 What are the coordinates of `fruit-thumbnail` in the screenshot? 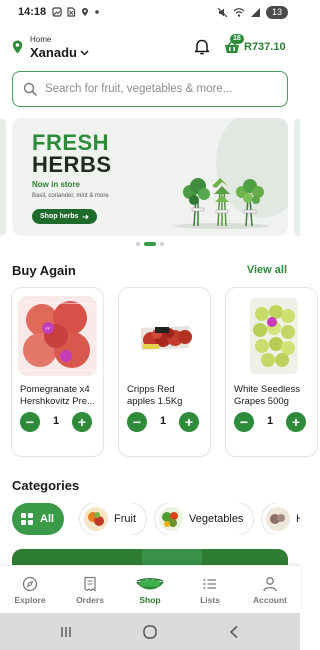 It's located at (96, 519).